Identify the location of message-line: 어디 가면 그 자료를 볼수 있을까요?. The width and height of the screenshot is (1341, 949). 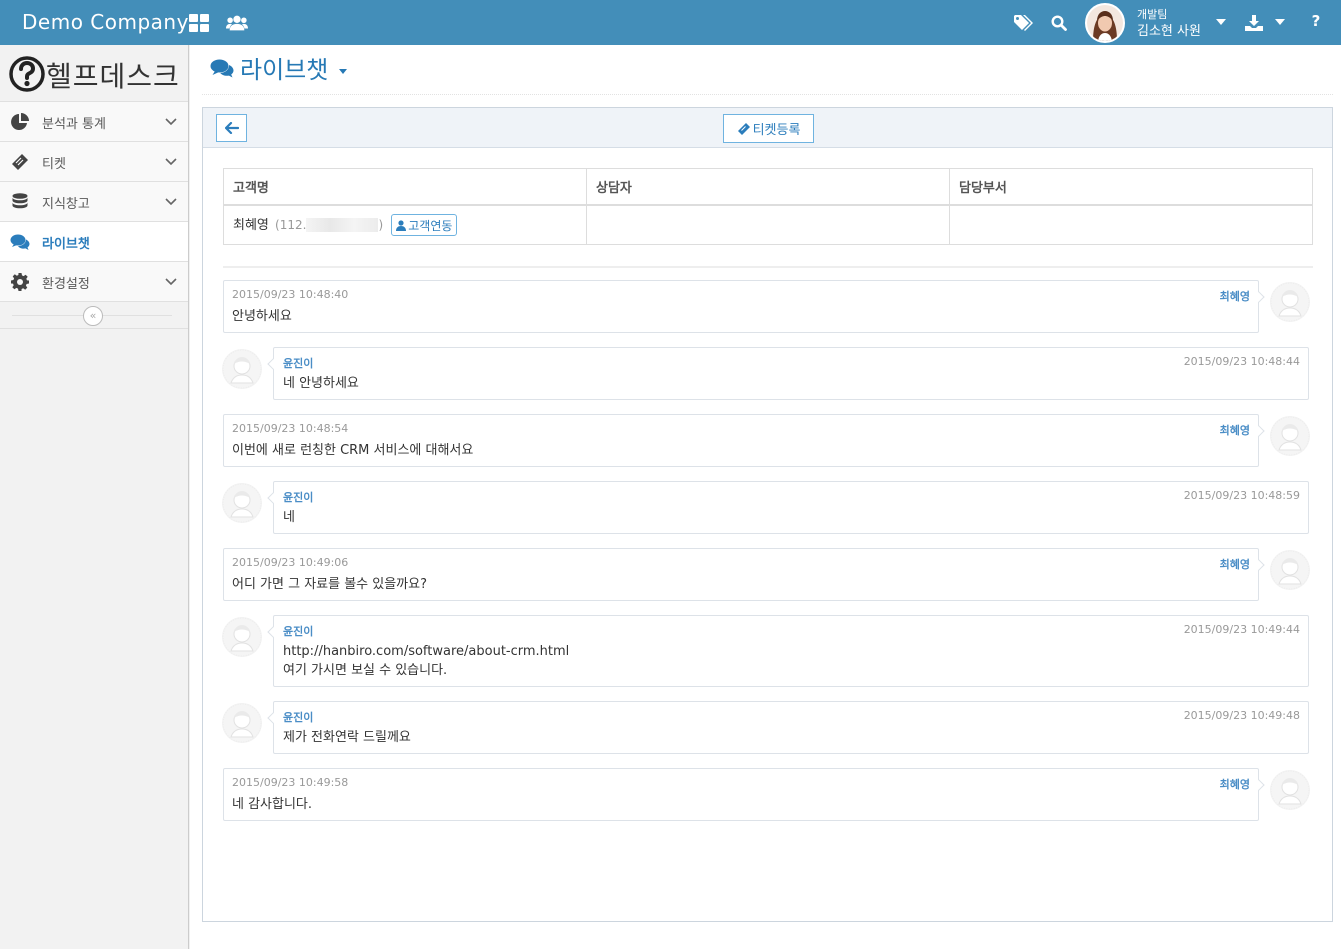
(330, 584).